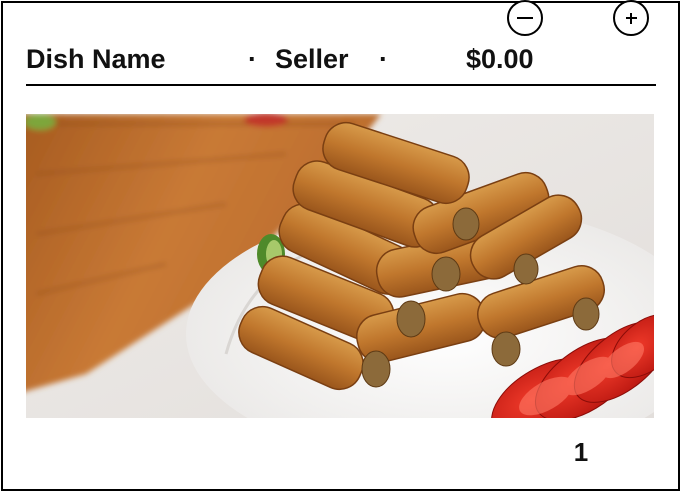 The image size is (681, 492). Describe the element at coordinates (500, 59) in the screenshot. I see `dish-price: $0.00` at that location.